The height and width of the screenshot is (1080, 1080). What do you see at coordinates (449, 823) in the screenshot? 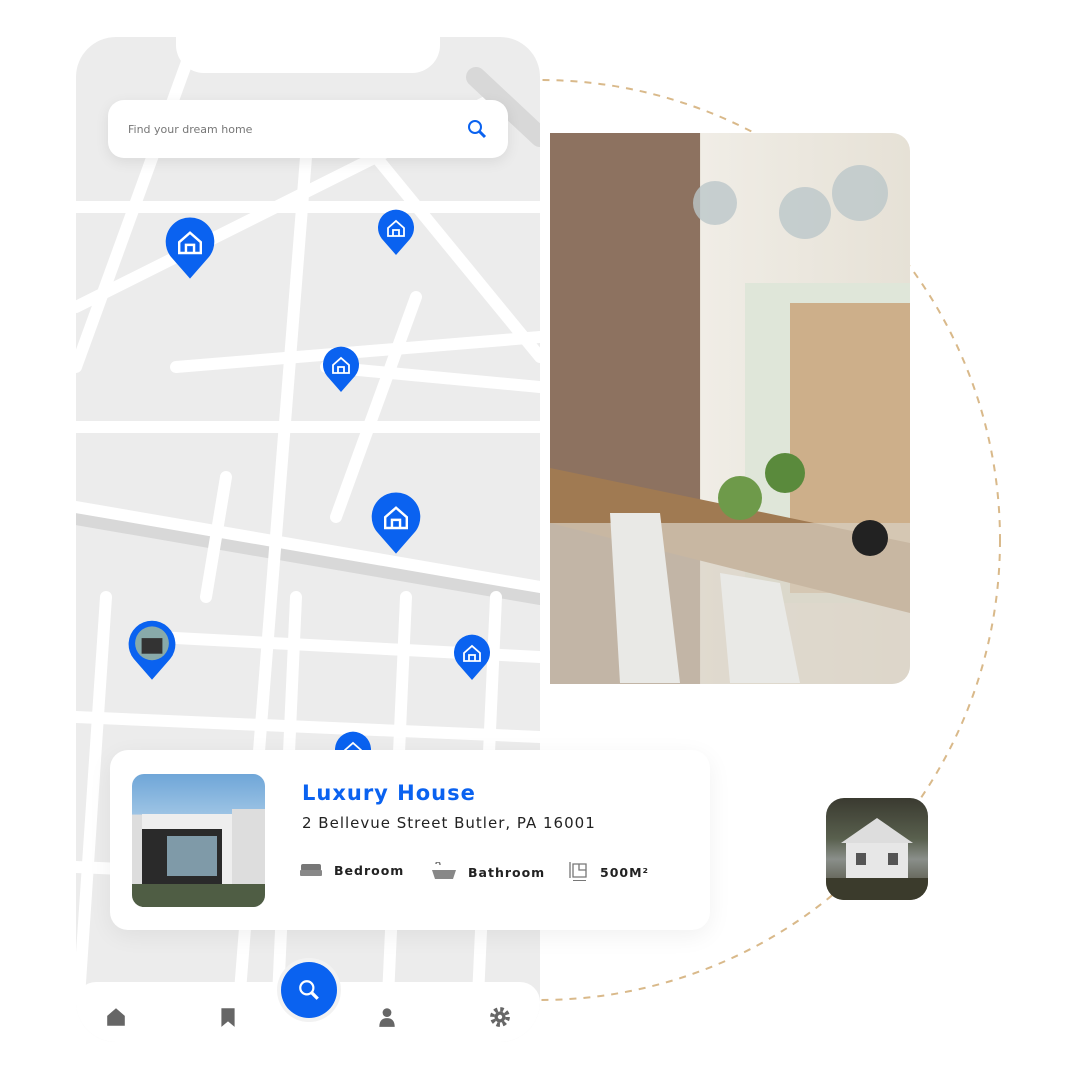
I see `listing-address: 2 Bellevue Street Butler, PA 16001` at bounding box center [449, 823].